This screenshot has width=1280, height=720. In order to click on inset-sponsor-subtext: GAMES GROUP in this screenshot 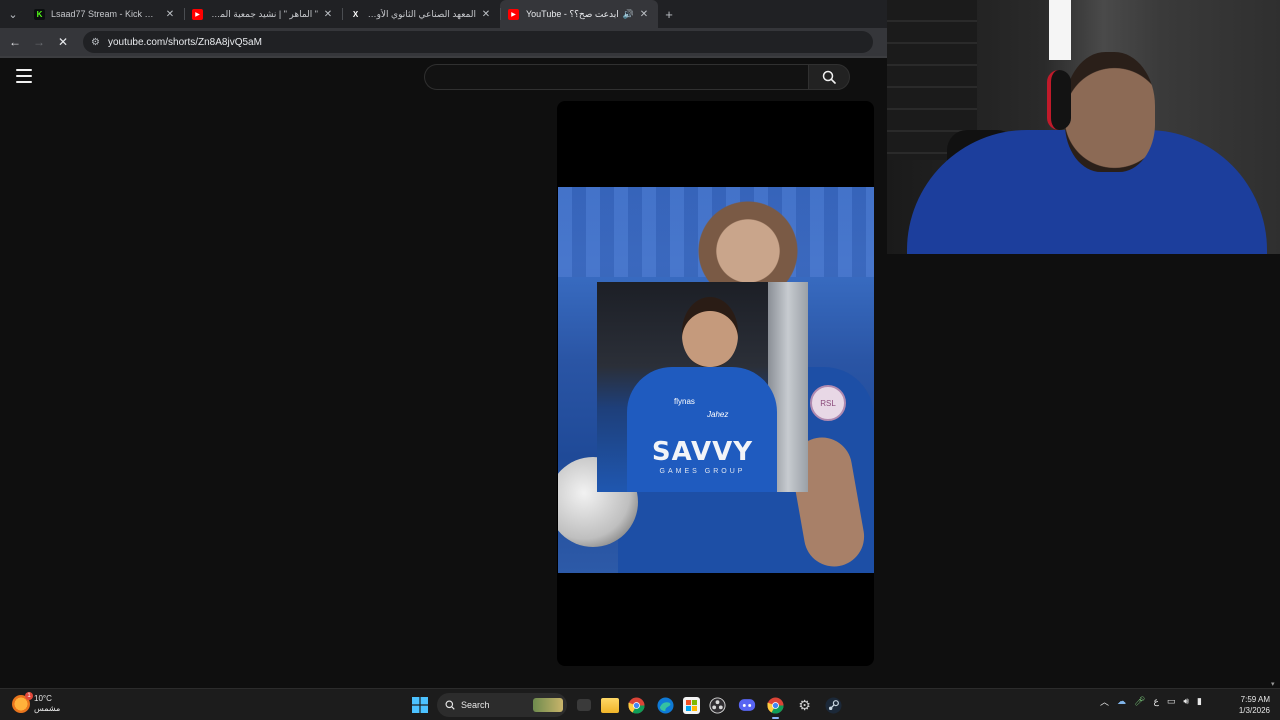, I will do `click(702, 471)`.